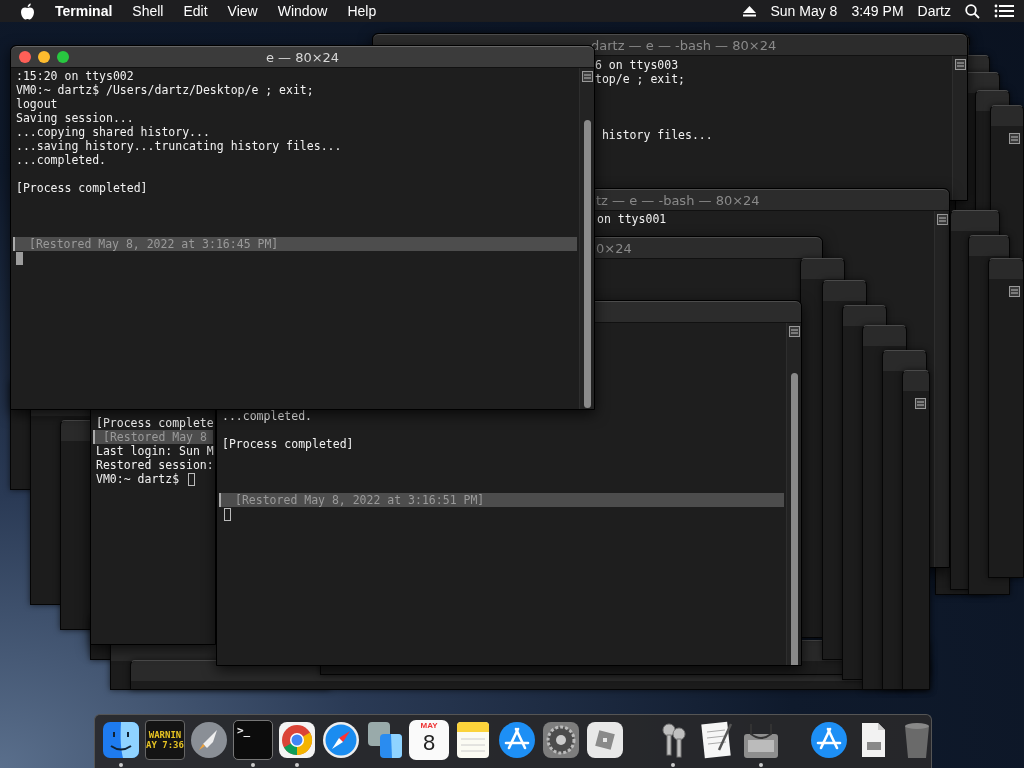  Describe the element at coordinates (37, 104) in the screenshot. I see `terminal-output: logout` at that location.